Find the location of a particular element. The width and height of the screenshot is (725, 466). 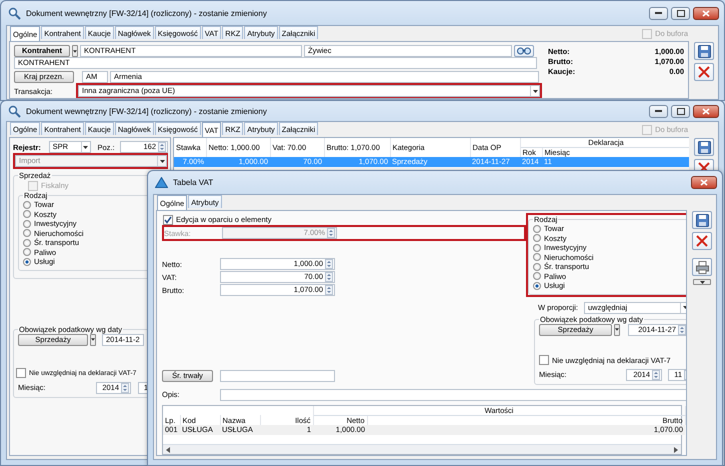

printer-icon is located at coordinates (702, 267).